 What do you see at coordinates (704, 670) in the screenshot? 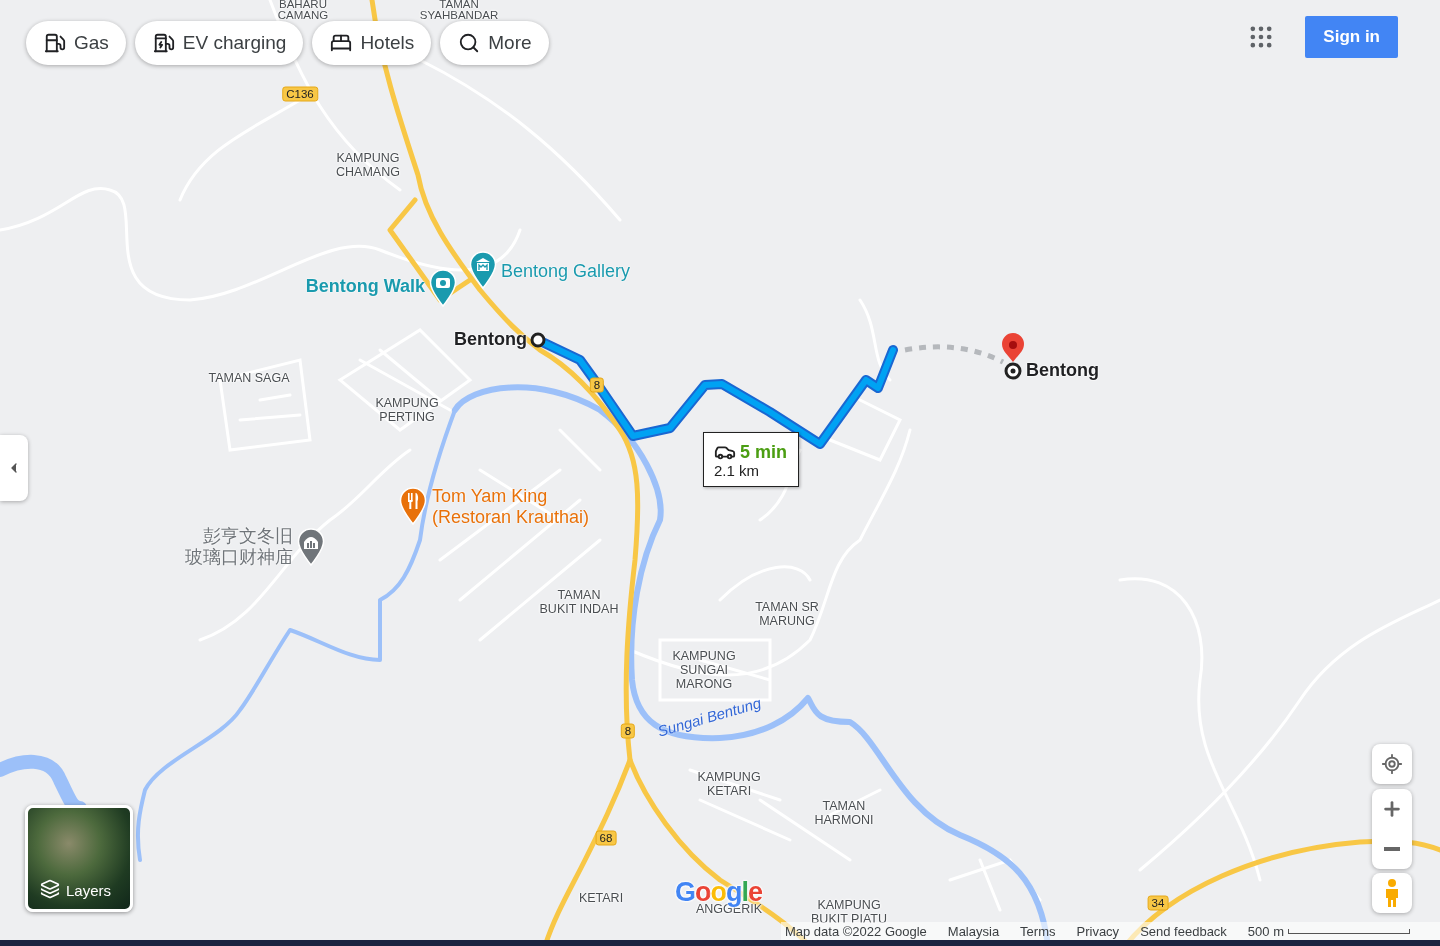
I see `area-label: KAMPUNG SUNGAI MARONG` at bounding box center [704, 670].